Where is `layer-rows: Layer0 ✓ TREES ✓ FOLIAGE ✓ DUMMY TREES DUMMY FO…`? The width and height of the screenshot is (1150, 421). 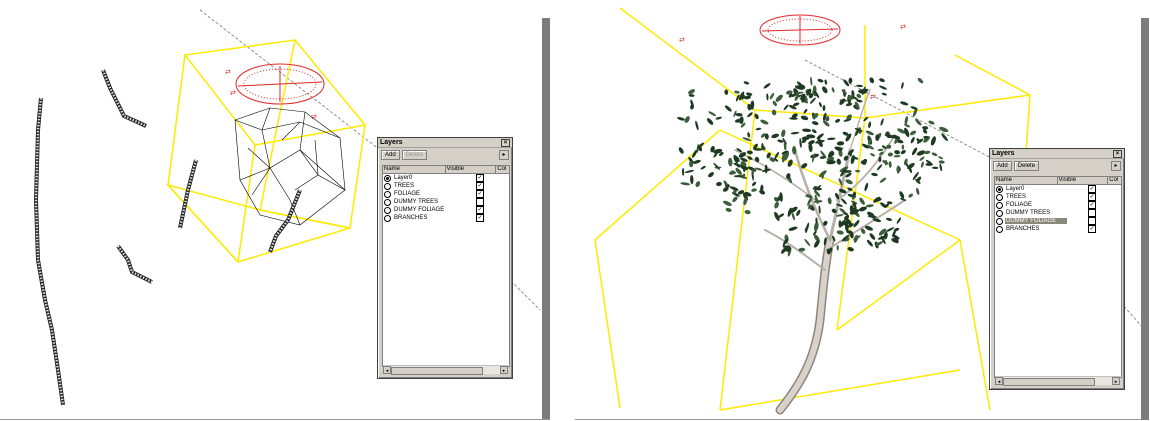
layer-rows: Layer0 ✓ TREES ✓ FOLIAGE ✓ DUMMY TREES DUMMY FO… is located at coordinates (1058, 209).